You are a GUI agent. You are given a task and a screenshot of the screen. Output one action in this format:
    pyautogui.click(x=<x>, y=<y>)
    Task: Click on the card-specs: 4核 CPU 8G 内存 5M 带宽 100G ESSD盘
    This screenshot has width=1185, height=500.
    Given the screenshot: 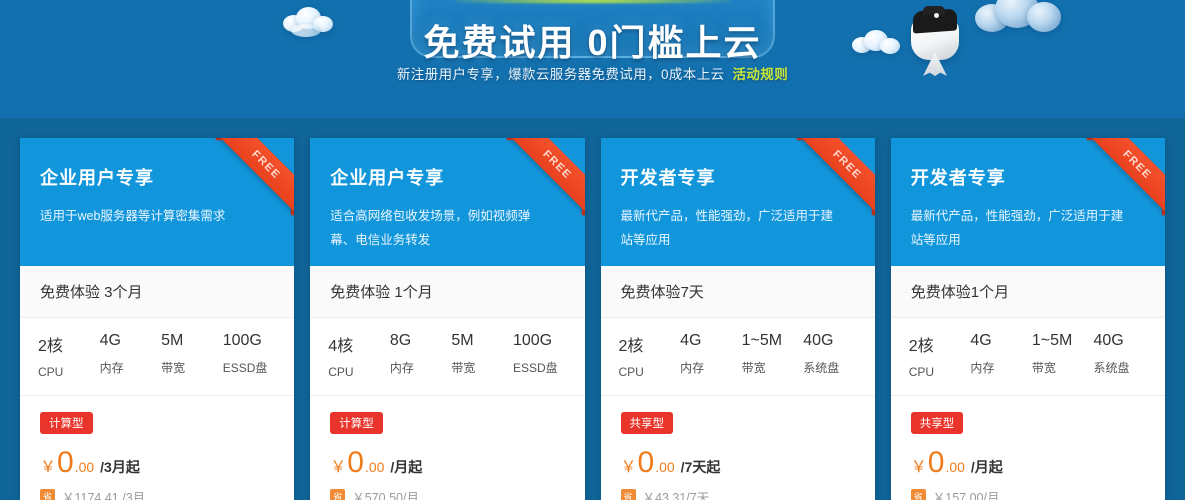 What is the action you would take?
    pyautogui.click(x=447, y=357)
    